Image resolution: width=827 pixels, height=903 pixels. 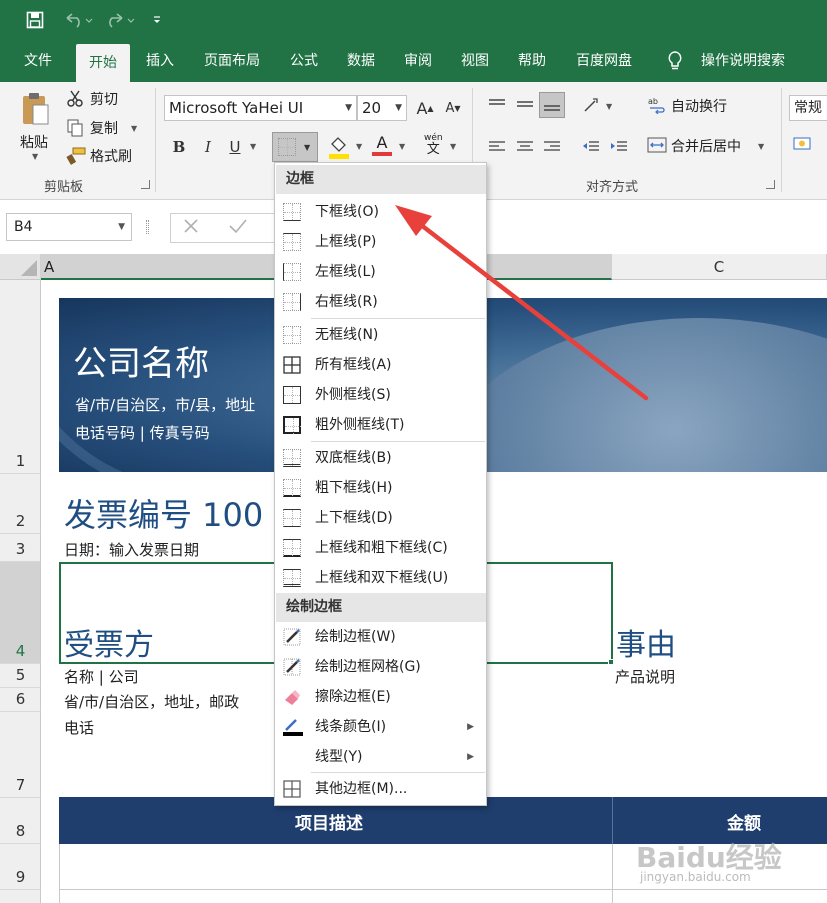 What do you see at coordinates (522, 303) in the screenshot?
I see `annotation-arrow` at bounding box center [522, 303].